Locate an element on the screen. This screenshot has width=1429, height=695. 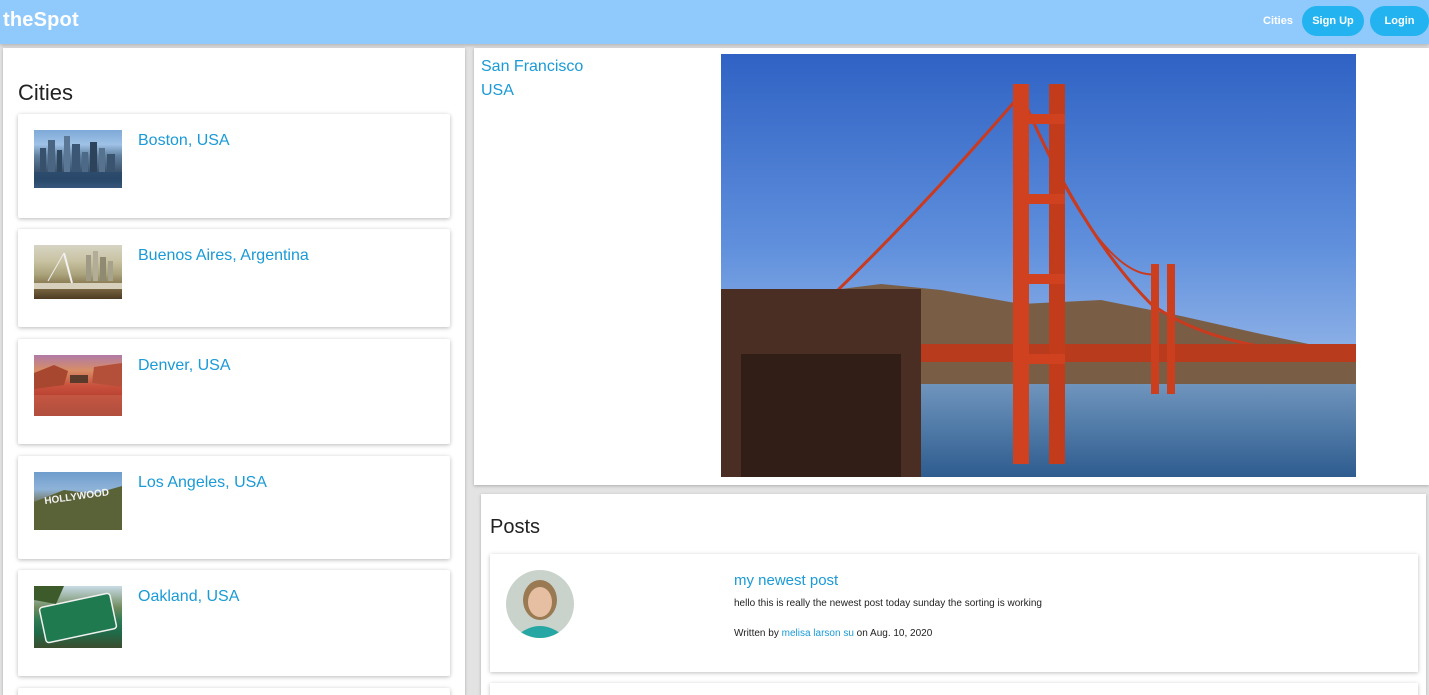
post-date: on Aug. 10, 2020 is located at coordinates (894, 633).